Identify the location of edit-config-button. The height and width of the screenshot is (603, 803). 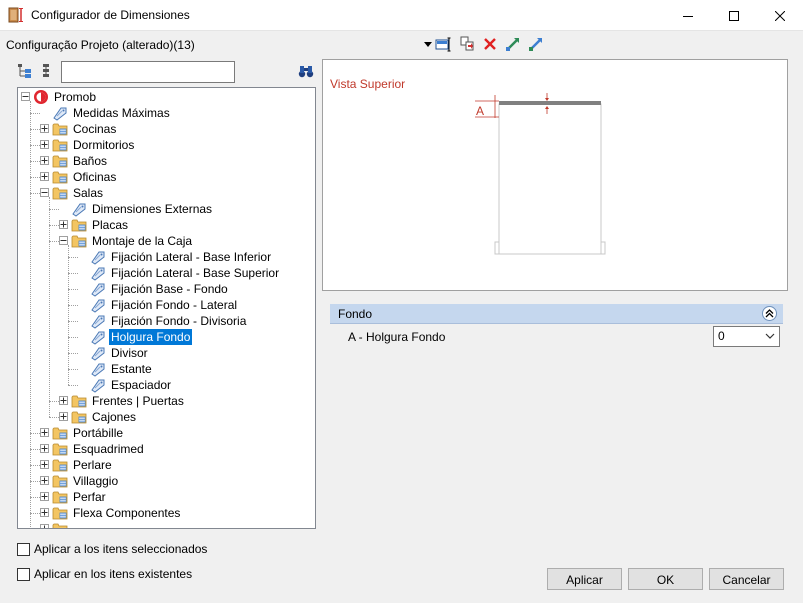
(443, 44).